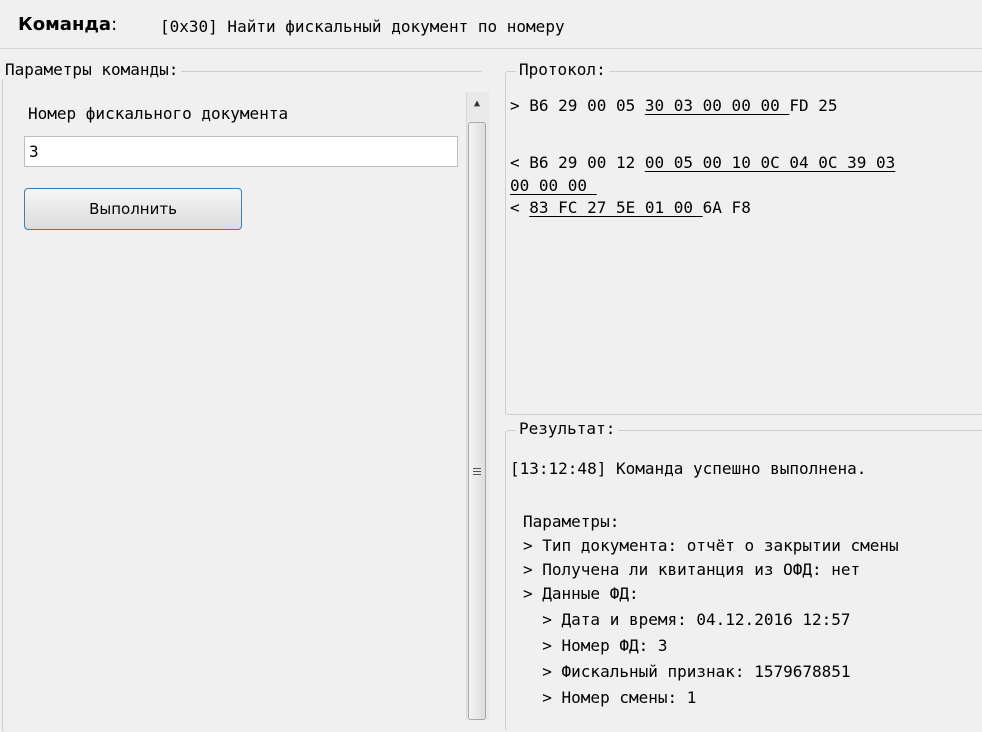  Describe the element at coordinates (813, 105) in the screenshot. I see `protocol-checksum: FD 25` at that location.